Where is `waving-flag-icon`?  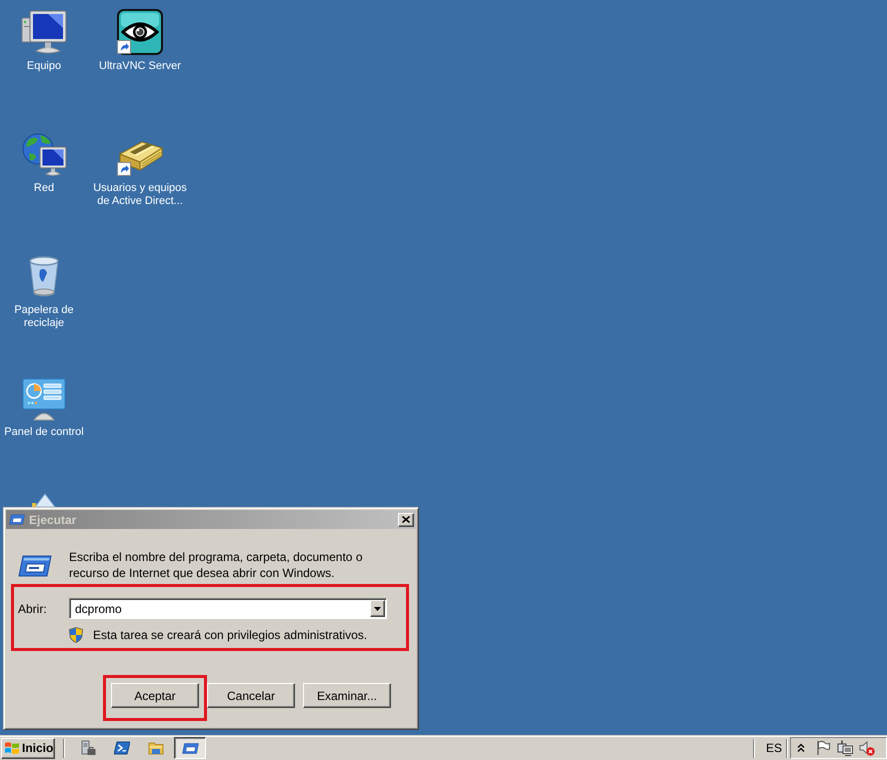
waving-flag-icon is located at coordinates (12, 748).